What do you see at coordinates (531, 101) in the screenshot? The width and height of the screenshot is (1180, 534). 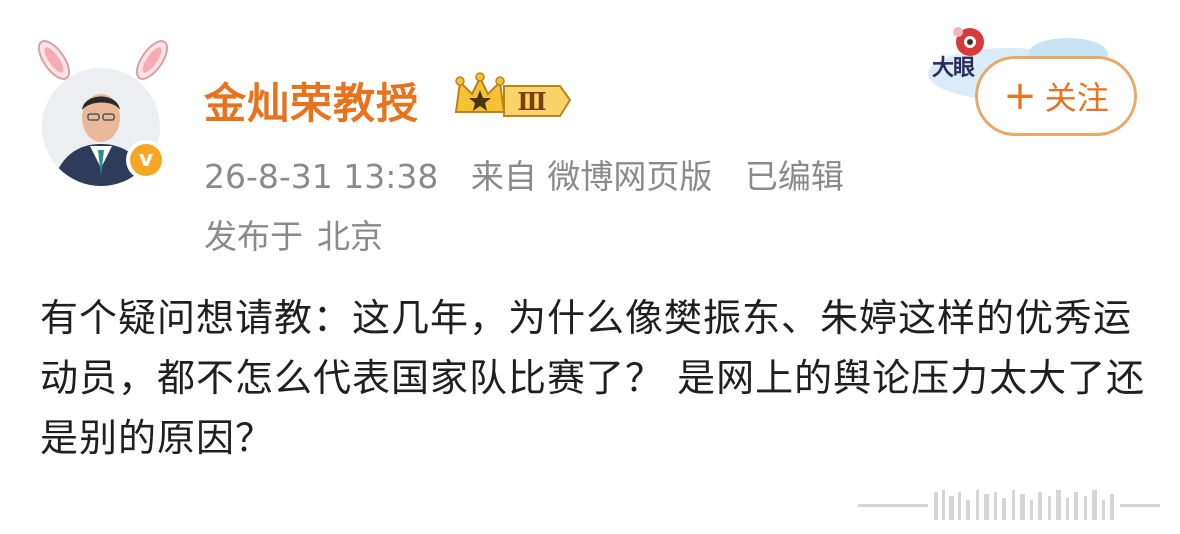 I see `level-text: Ⅲ` at bounding box center [531, 101].